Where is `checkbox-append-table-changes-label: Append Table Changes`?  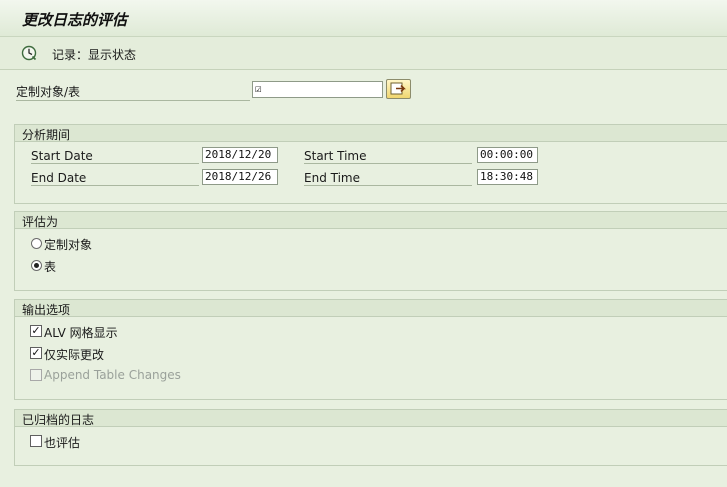 checkbox-append-table-changes-label: Append Table Changes is located at coordinates (112, 375).